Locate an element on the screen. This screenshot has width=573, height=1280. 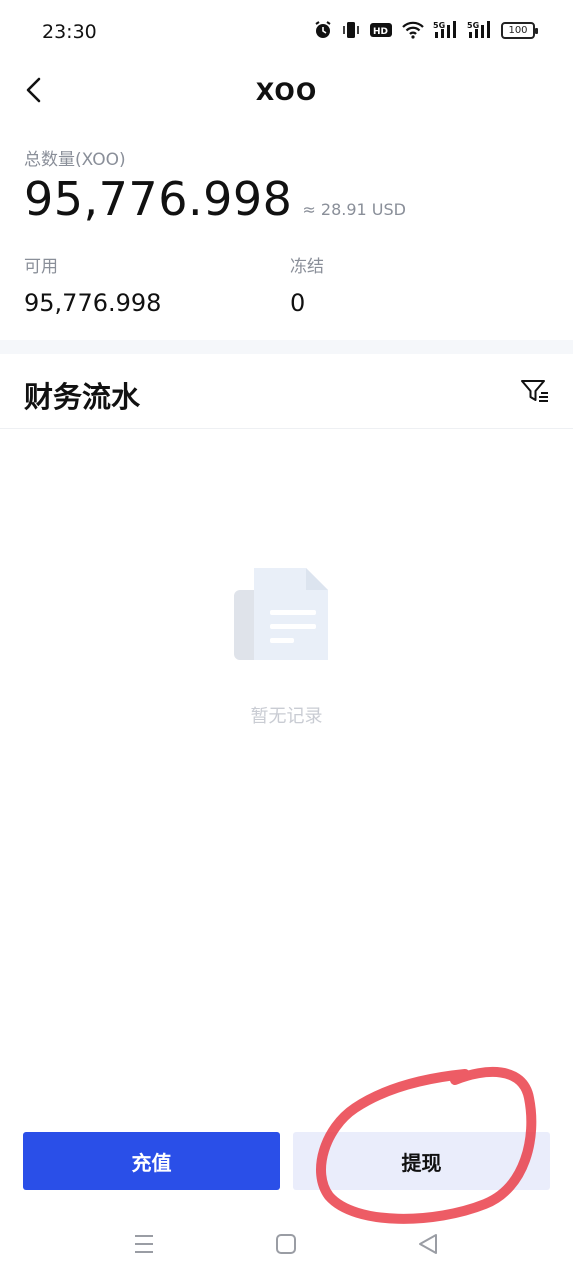
menu-icon is located at coordinates (144, 1246).